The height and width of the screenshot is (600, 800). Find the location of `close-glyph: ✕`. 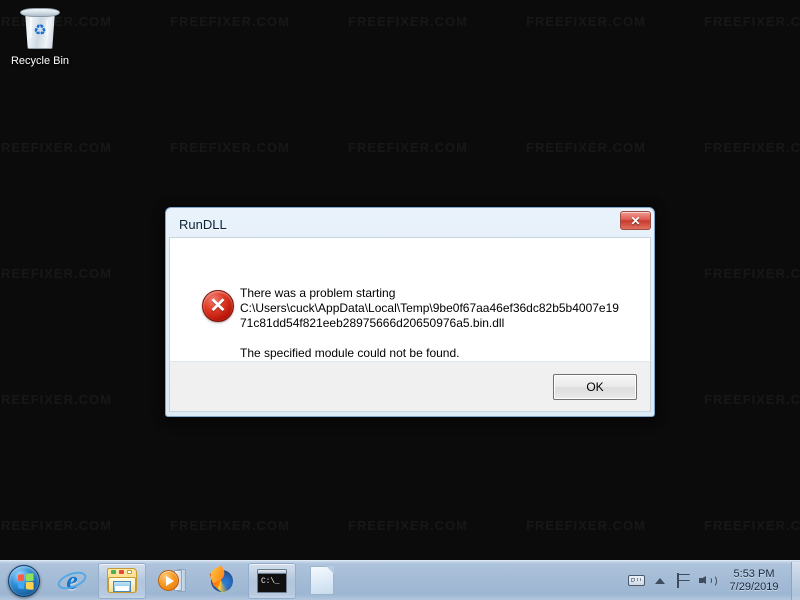

close-glyph: ✕ is located at coordinates (635, 220).